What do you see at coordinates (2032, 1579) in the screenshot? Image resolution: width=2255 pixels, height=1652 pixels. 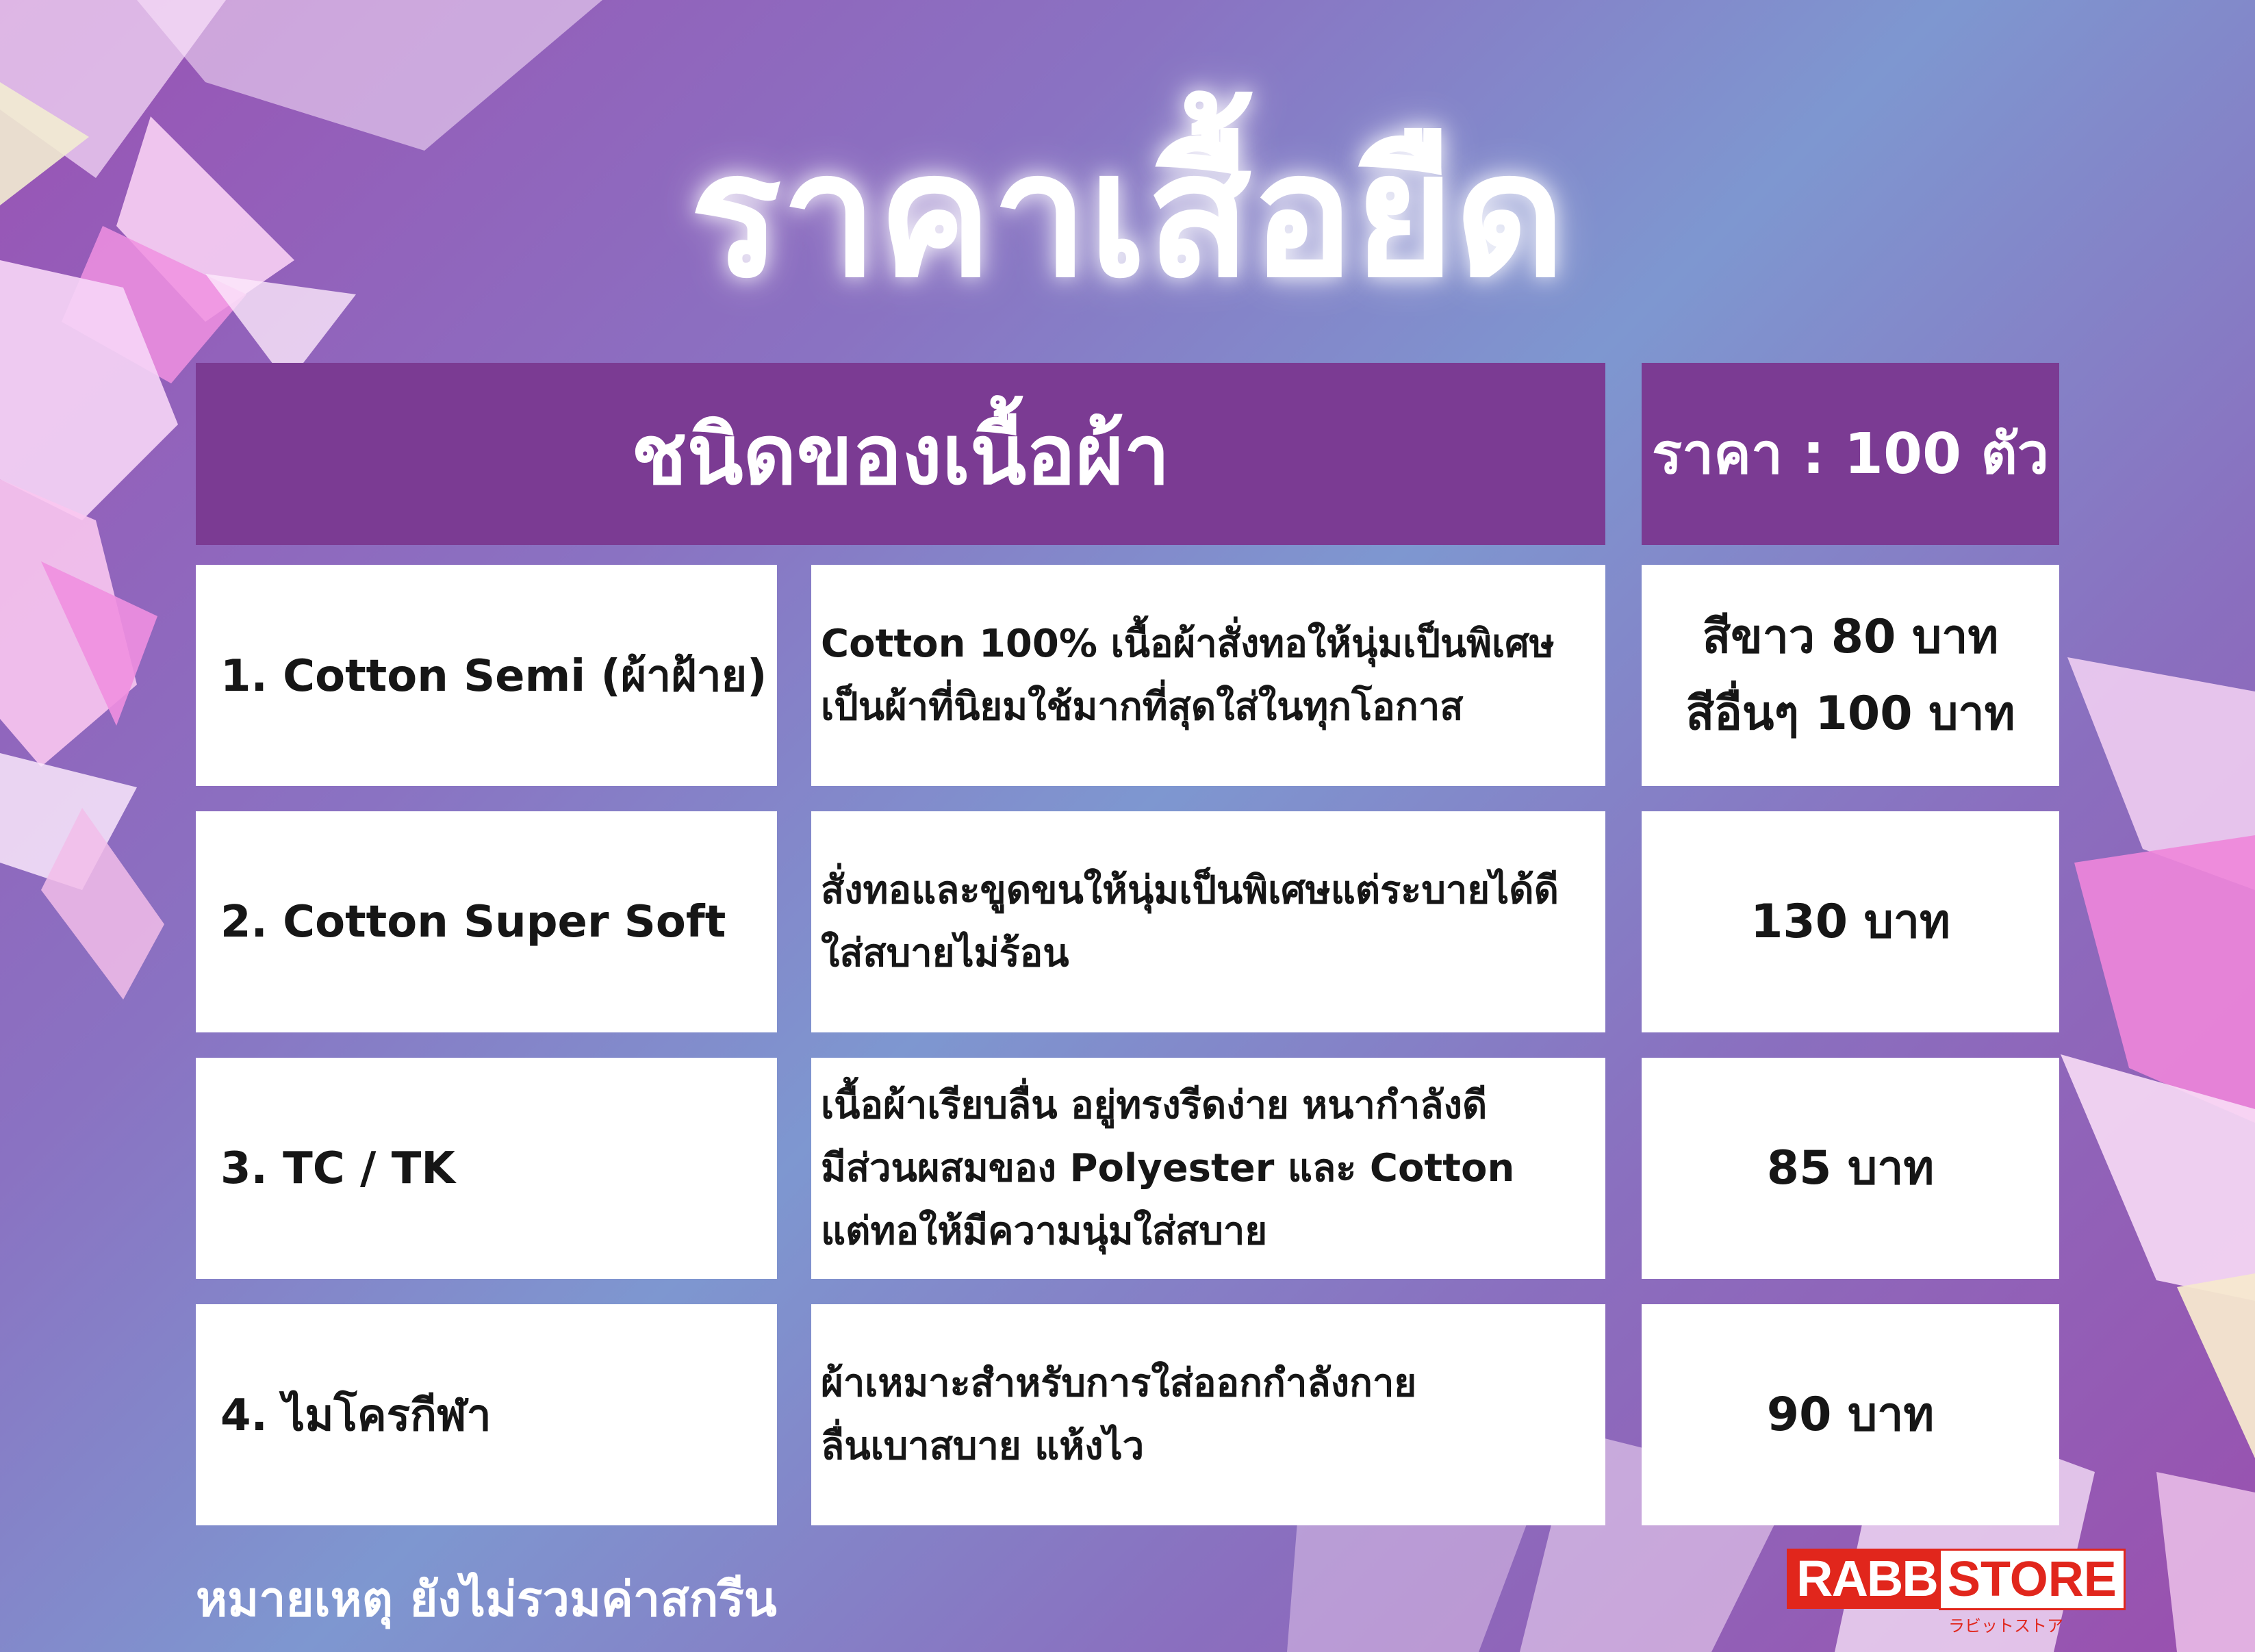 I see `logo-store: STORE` at bounding box center [2032, 1579].